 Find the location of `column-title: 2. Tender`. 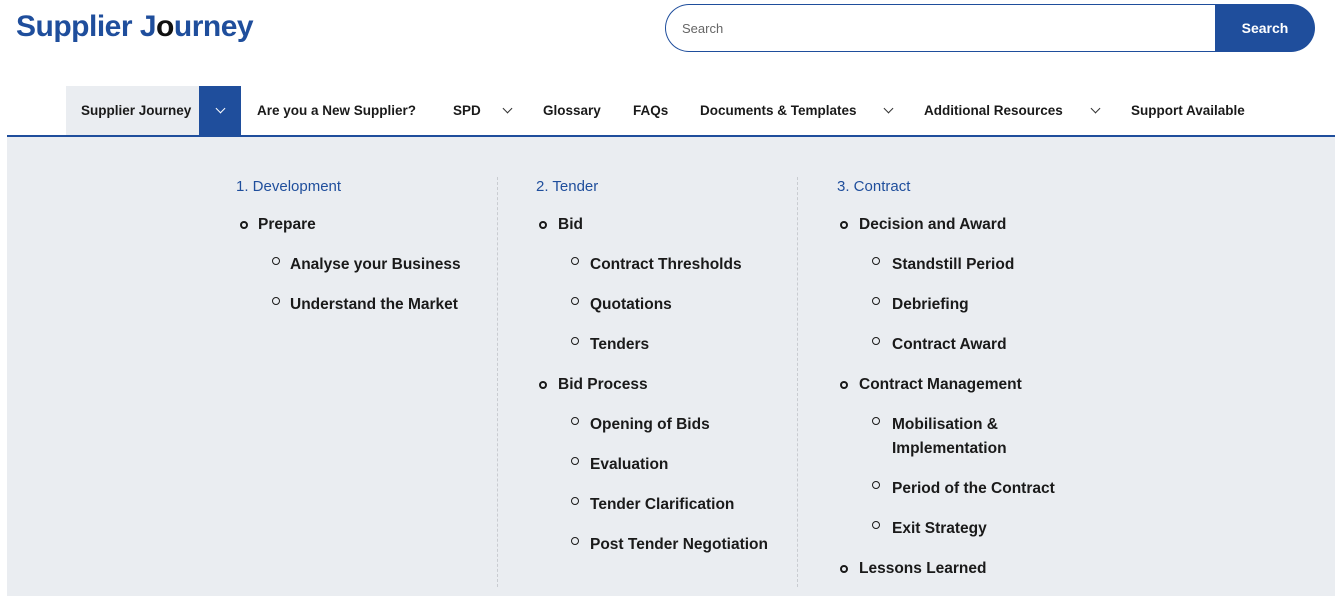

column-title: 2. Tender is located at coordinates (567, 186).